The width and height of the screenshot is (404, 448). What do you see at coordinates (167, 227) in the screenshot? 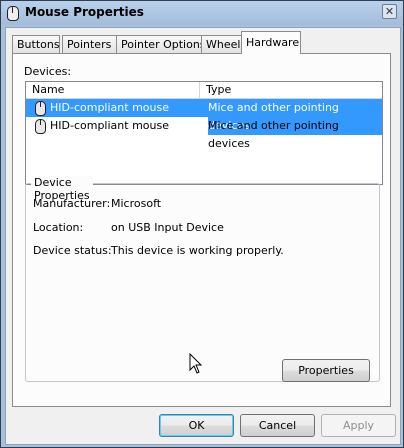
I see `location-value: on USB Input Device` at bounding box center [167, 227].